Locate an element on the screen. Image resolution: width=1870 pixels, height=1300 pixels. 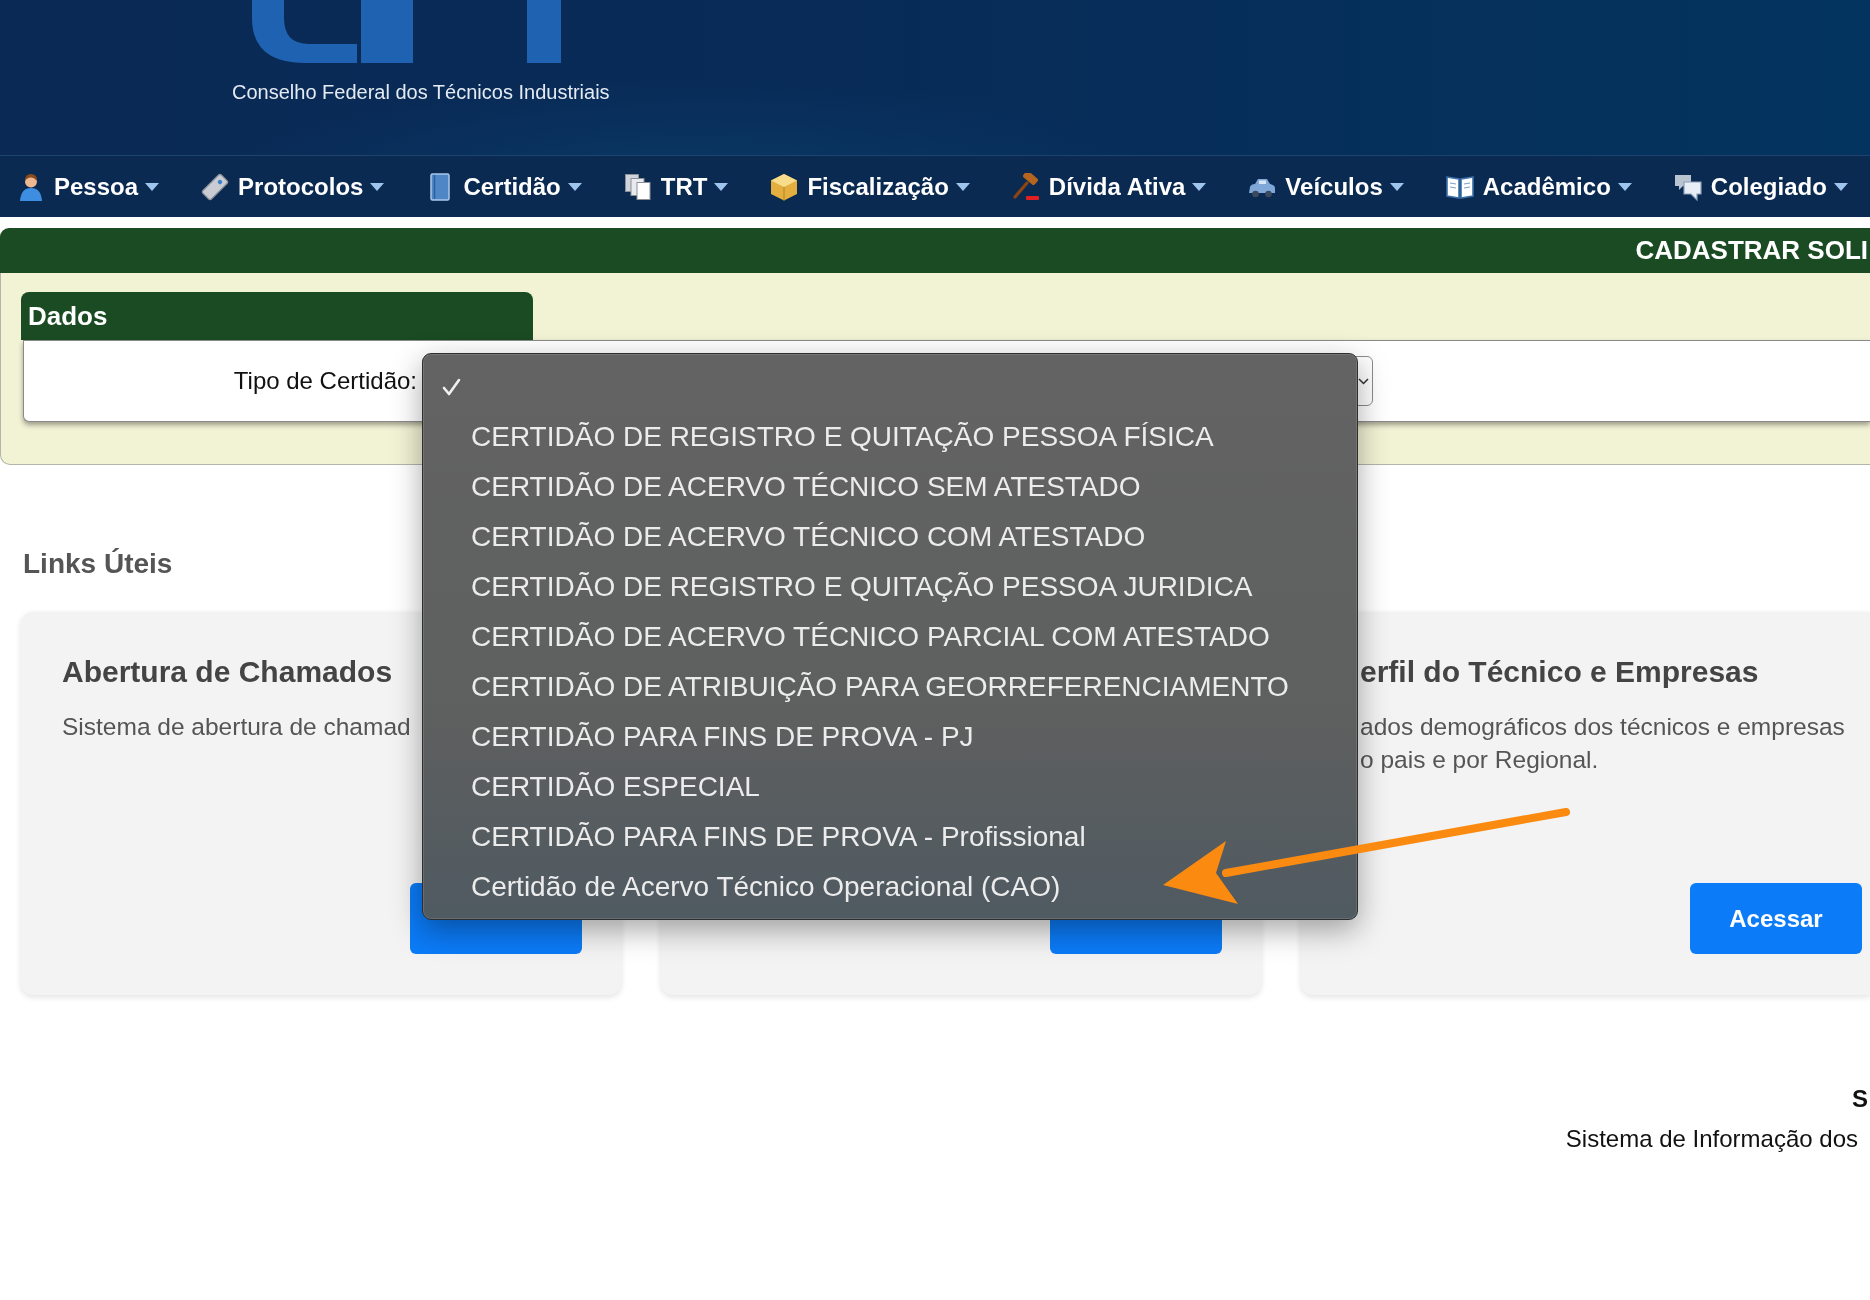
card-description: Sistema de abertura de chamad is located at coordinates (236, 727).